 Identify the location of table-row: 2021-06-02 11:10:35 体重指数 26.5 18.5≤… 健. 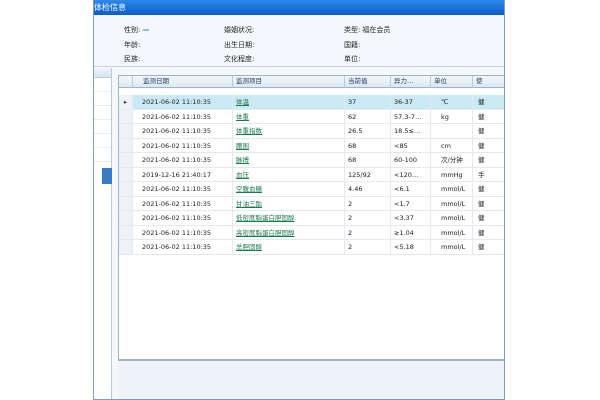
(311, 131).